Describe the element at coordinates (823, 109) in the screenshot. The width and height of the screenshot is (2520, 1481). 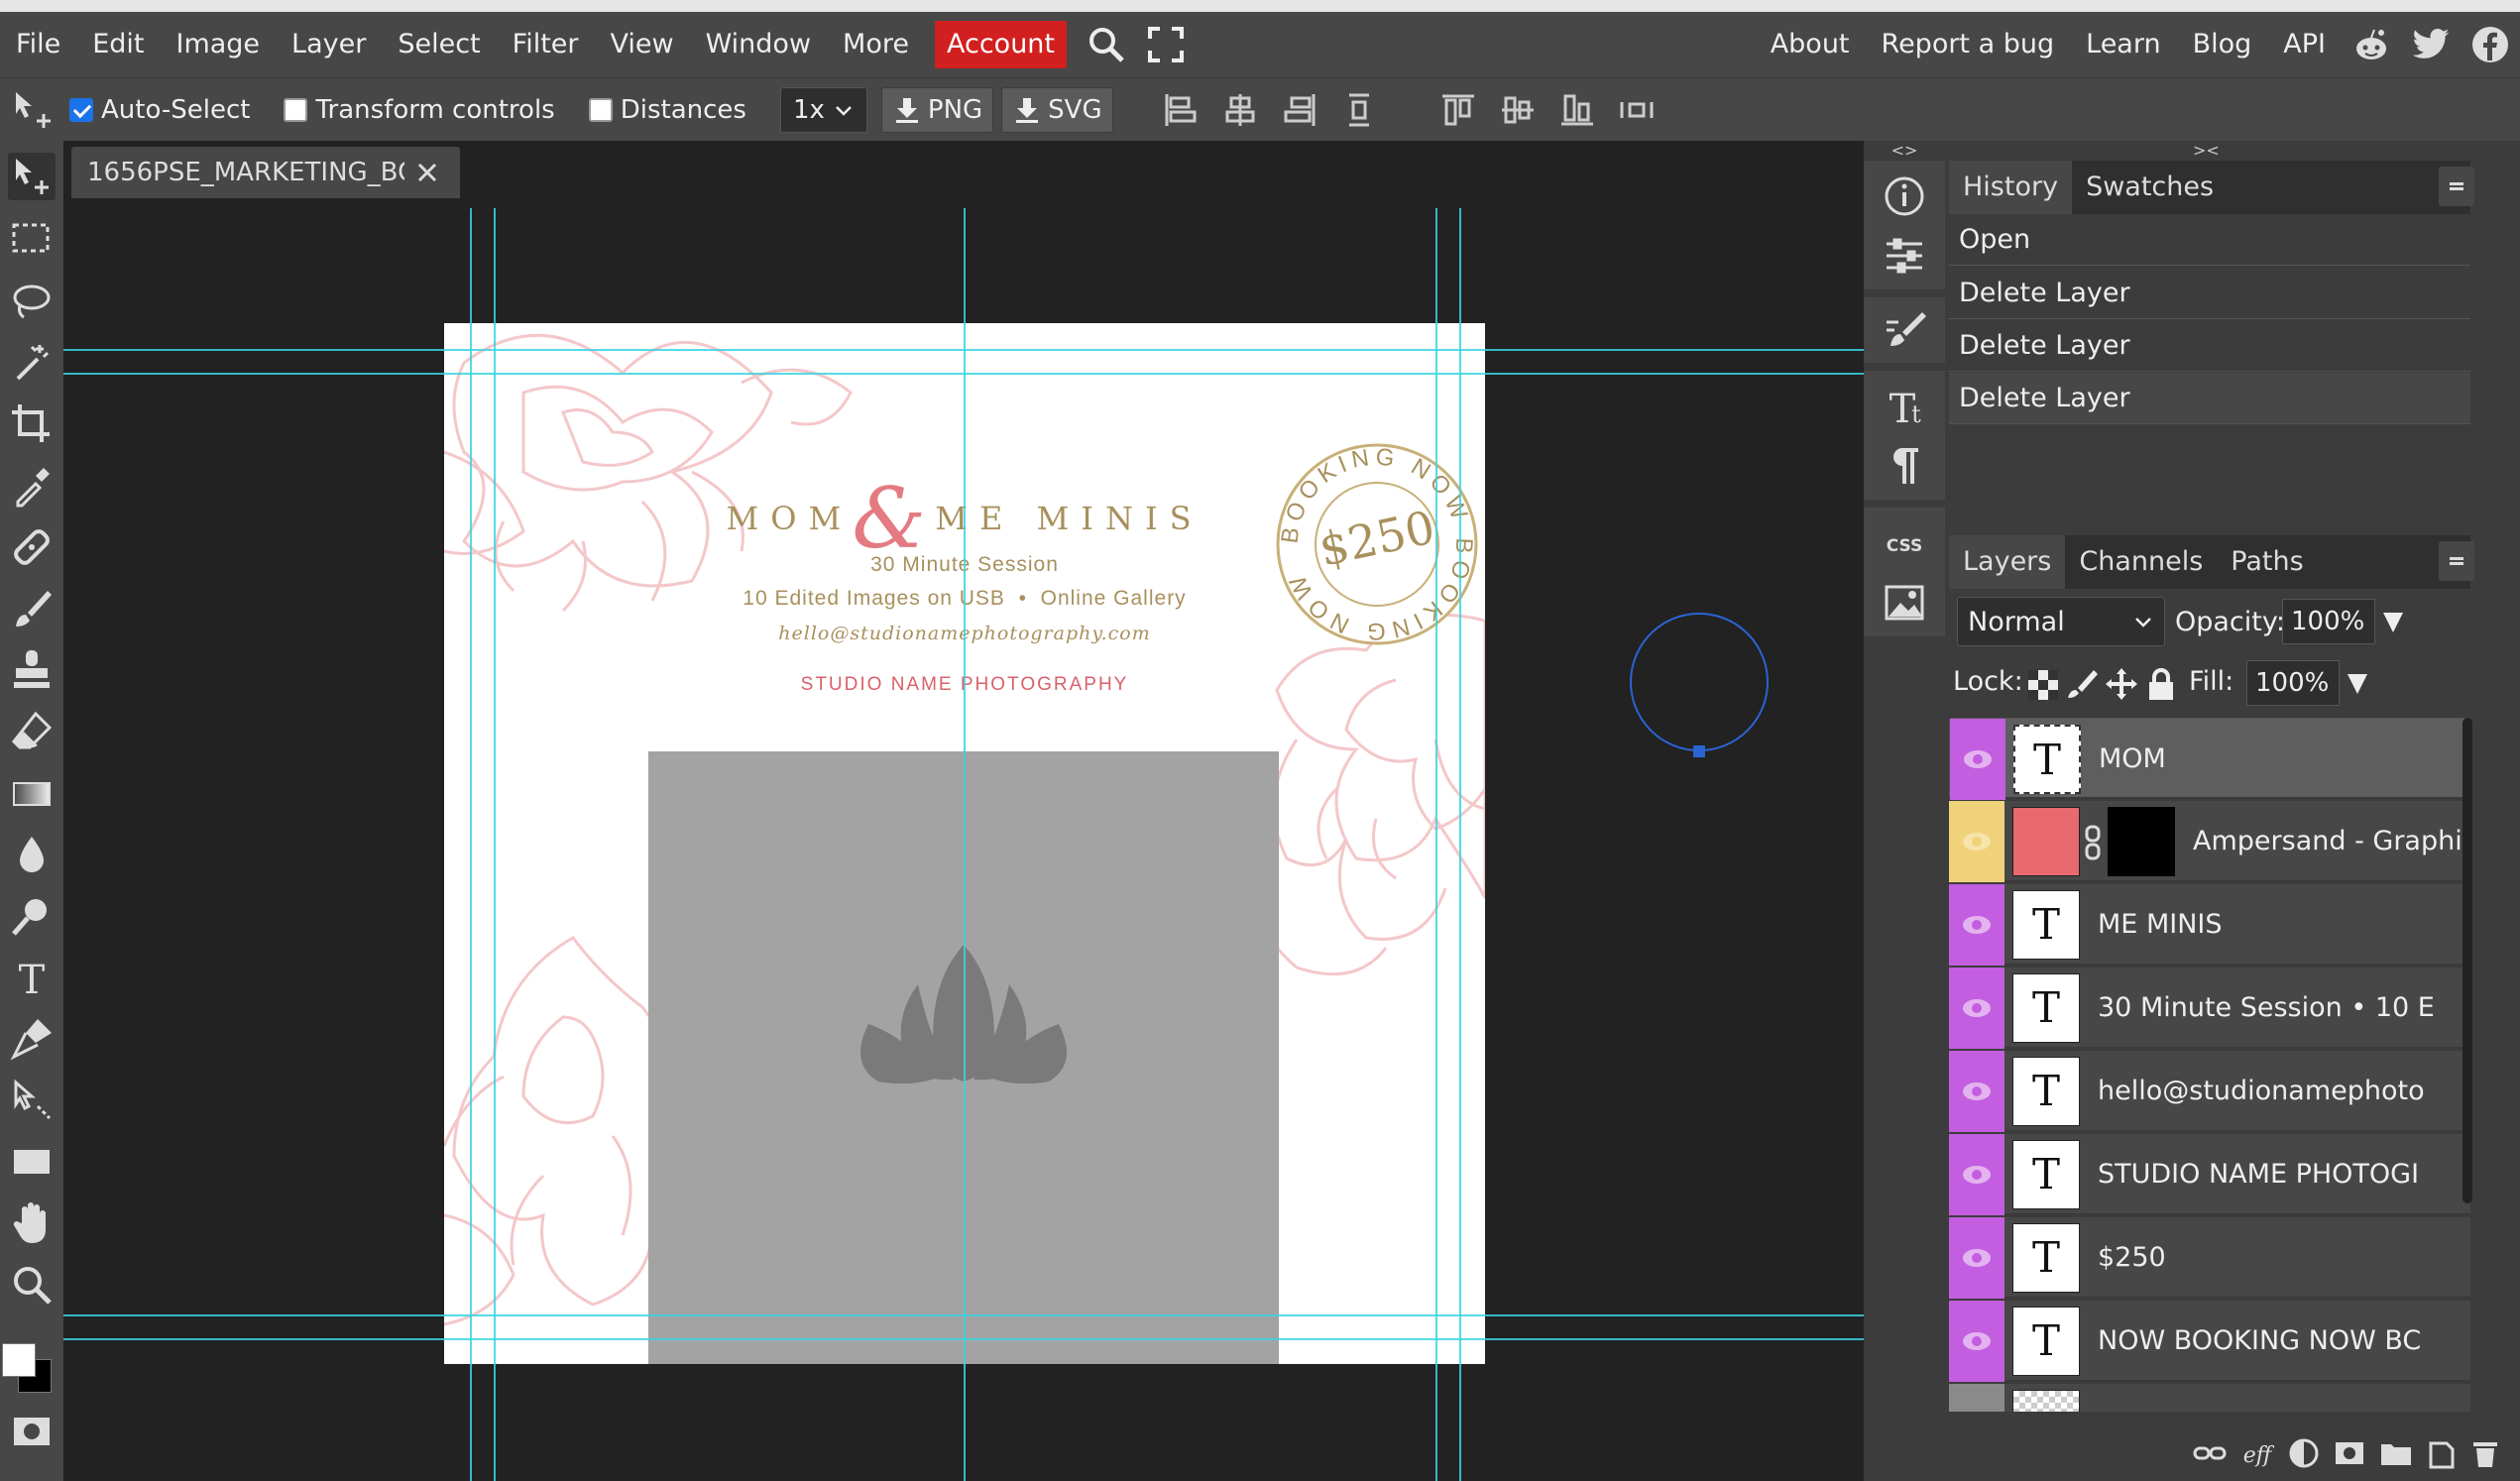
I see `export-scale-select: 1x` at that location.